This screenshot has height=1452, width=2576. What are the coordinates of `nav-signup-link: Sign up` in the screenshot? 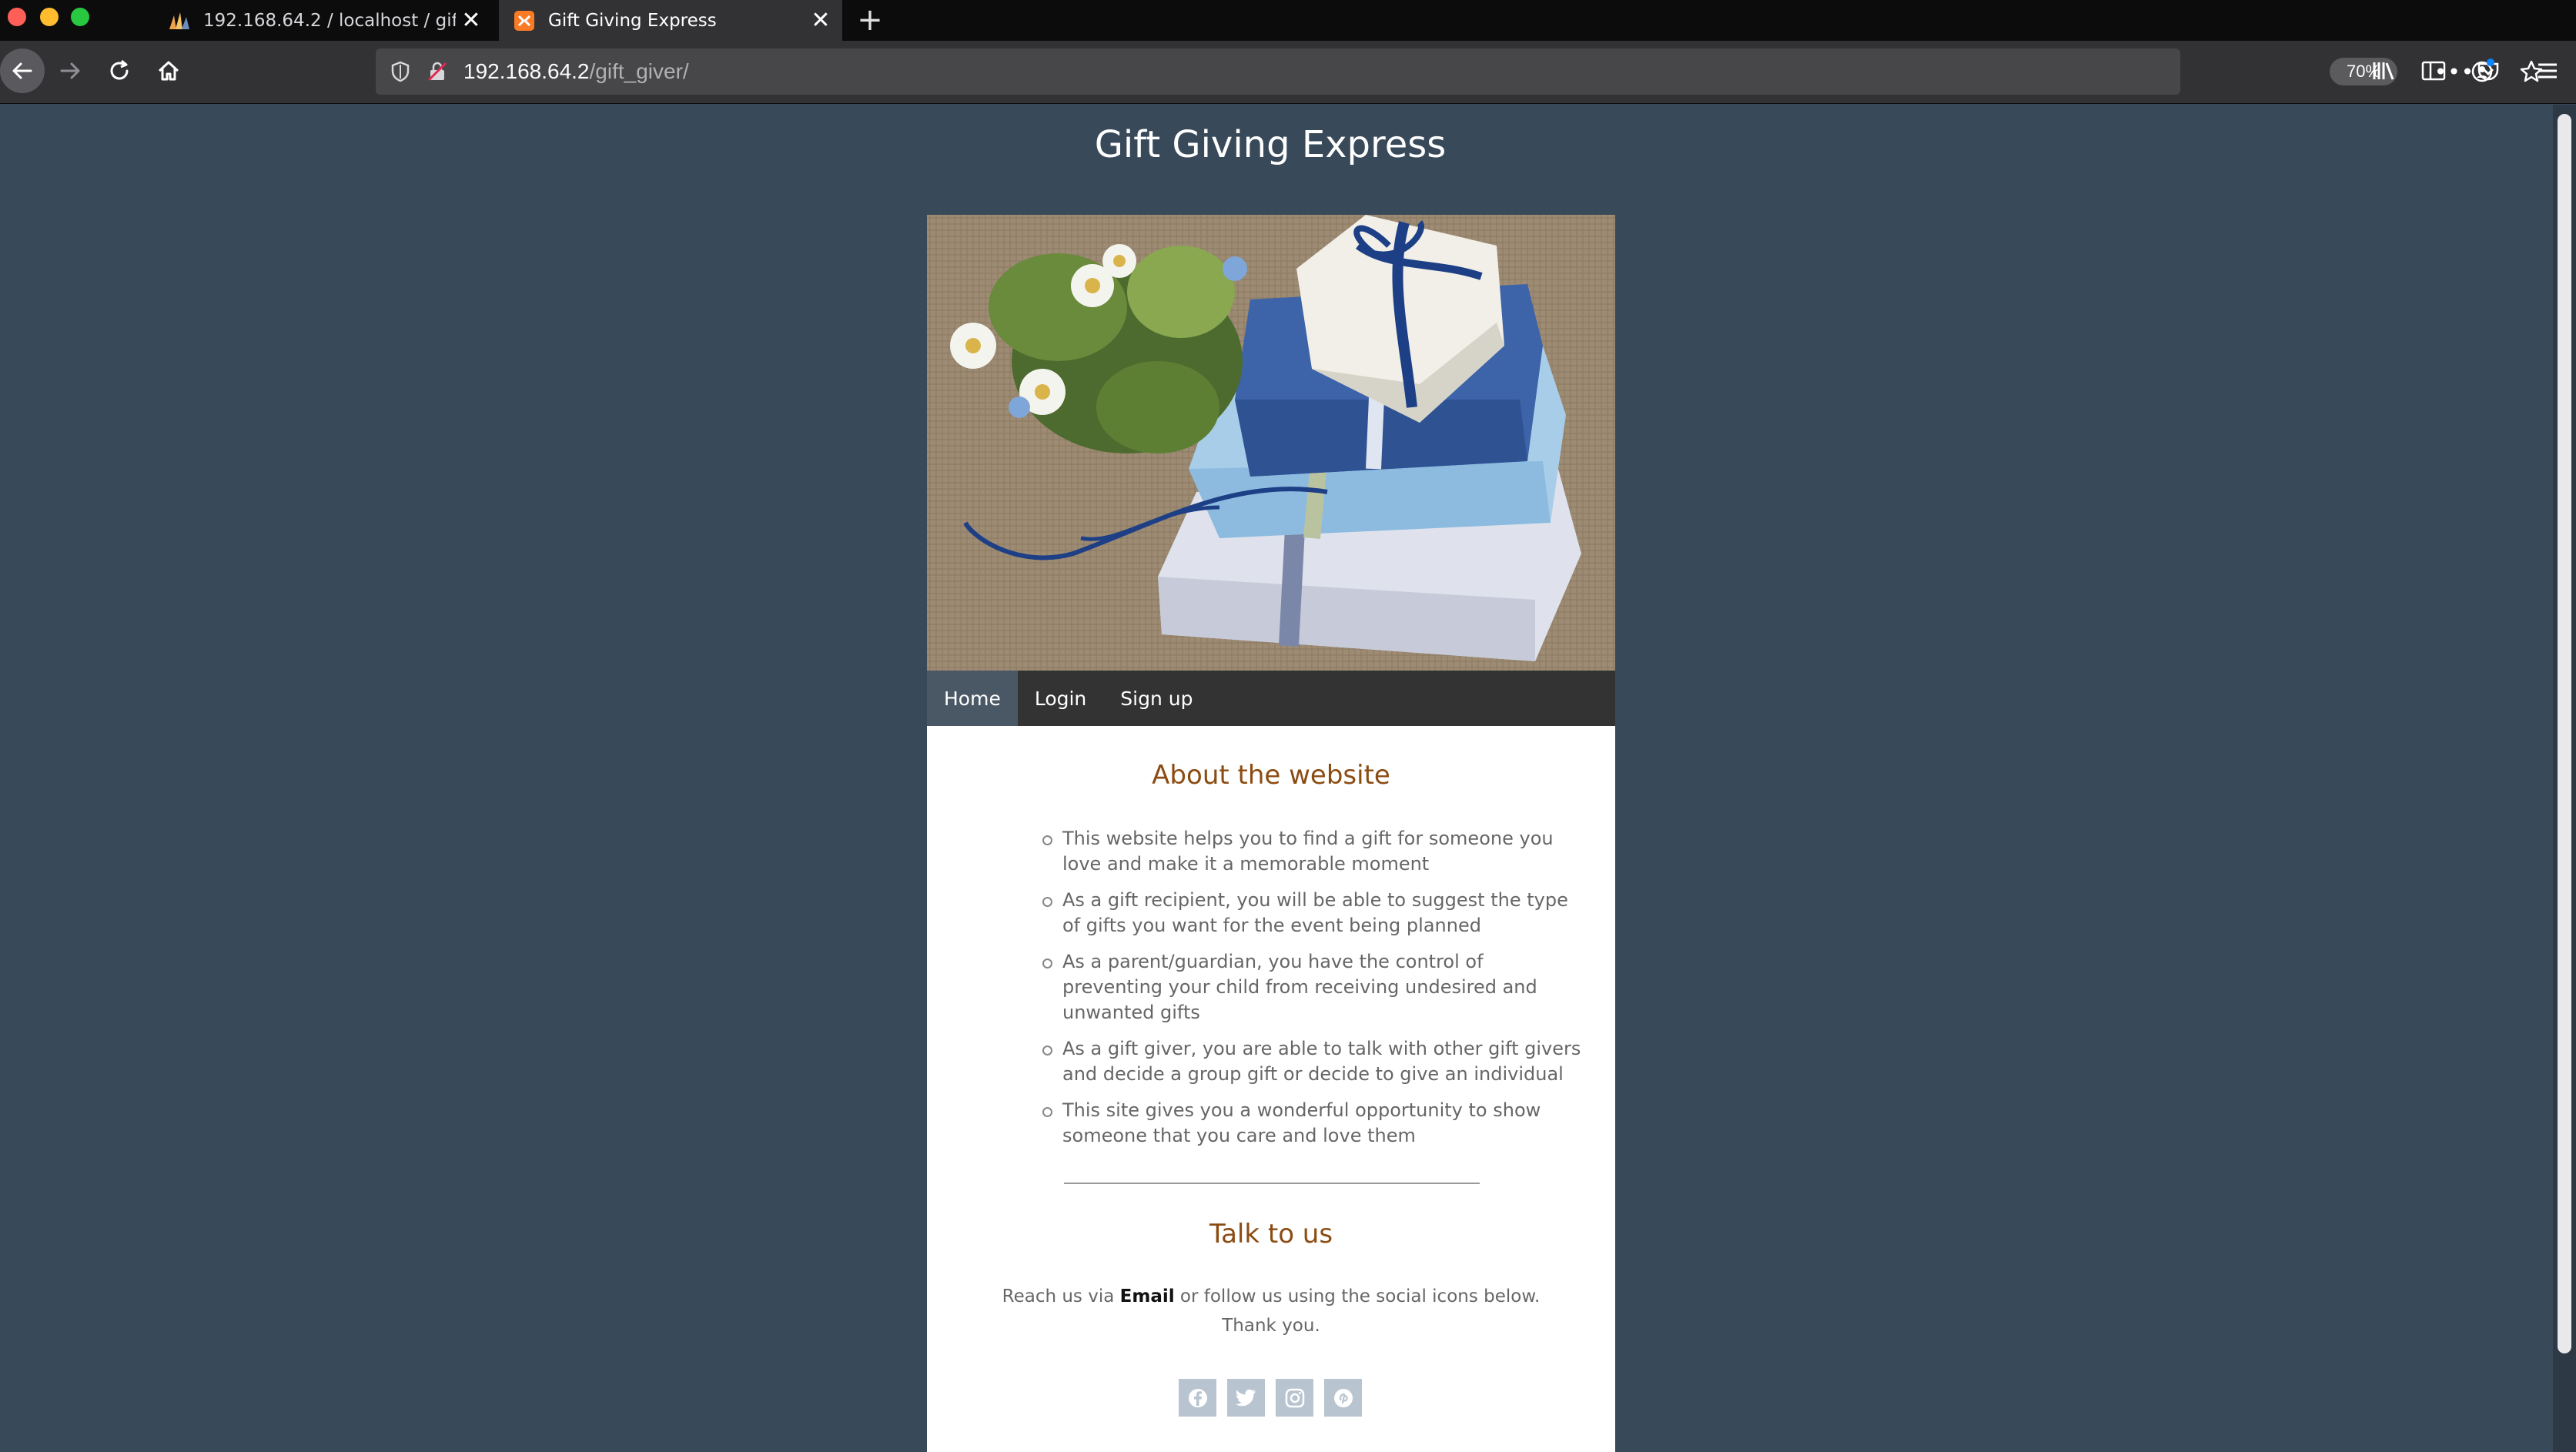 It's located at (1156, 699).